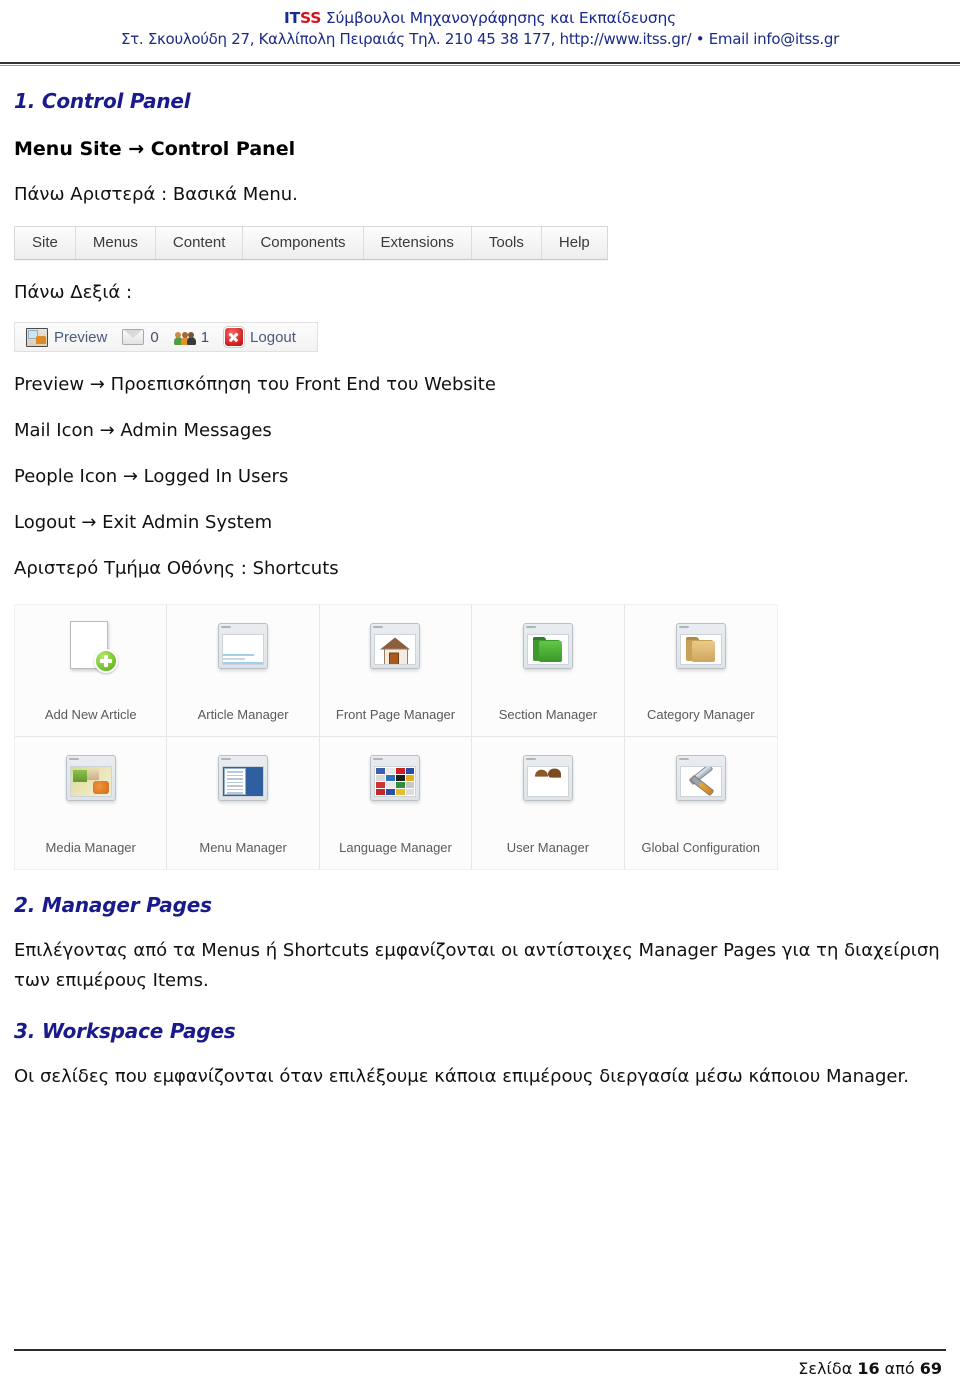  Describe the element at coordinates (395, 847) in the screenshot. I see `shortcut-label: Language Manager` at that location.